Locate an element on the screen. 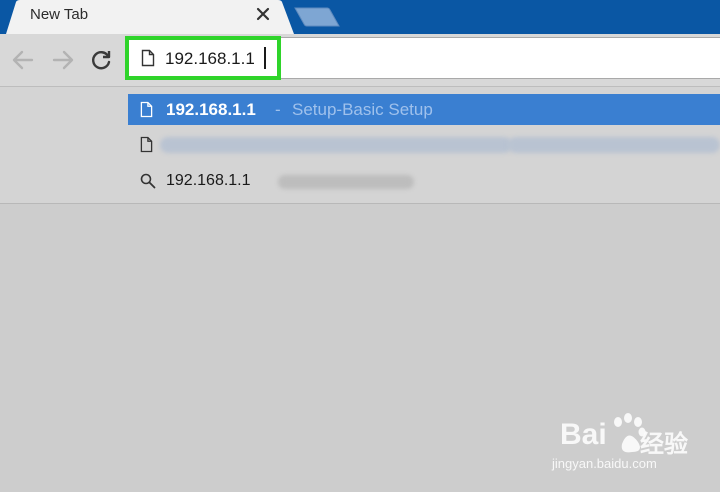 This screenshot has width=720, height=492. suggestion-item-search: 192.168.1.1 is located at coordinates (424, 181).